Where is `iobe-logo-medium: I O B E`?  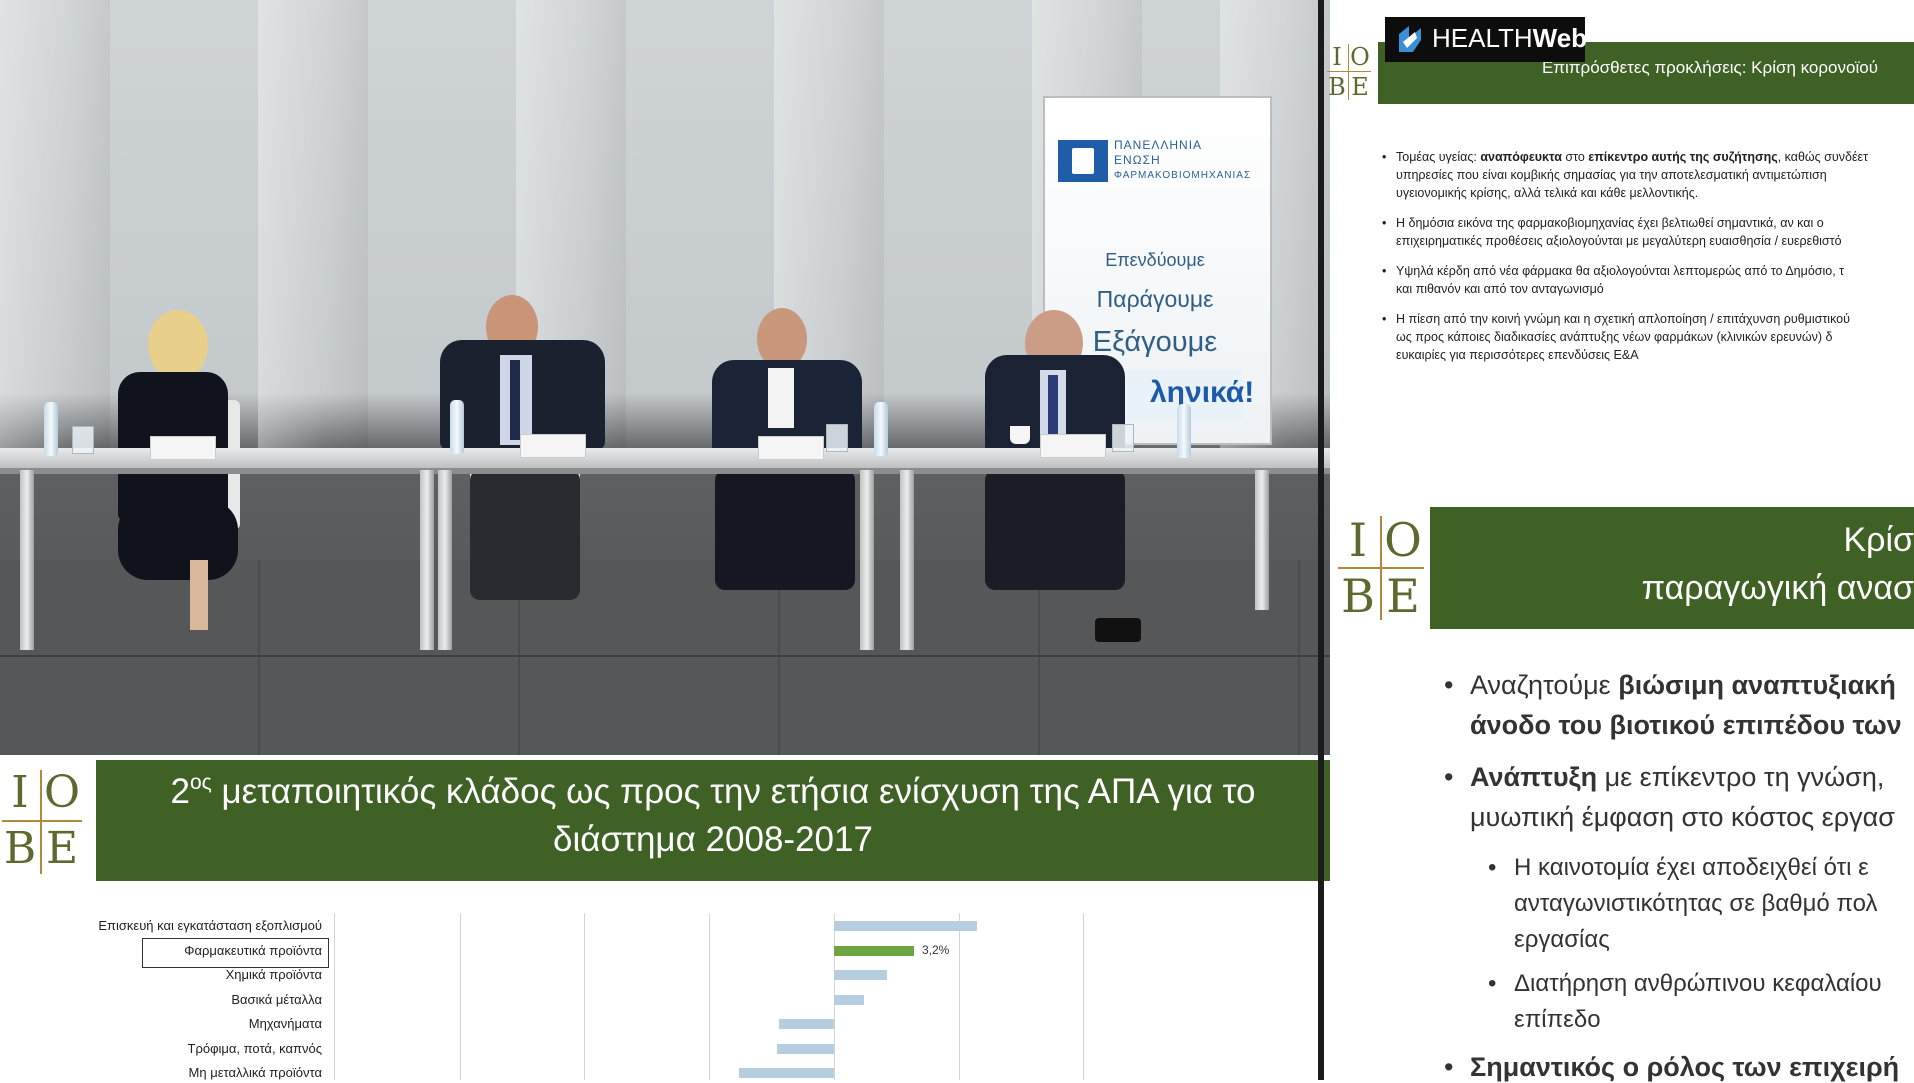
iobe-logo-medium: I O B E is located at coordinates (1382, 568).